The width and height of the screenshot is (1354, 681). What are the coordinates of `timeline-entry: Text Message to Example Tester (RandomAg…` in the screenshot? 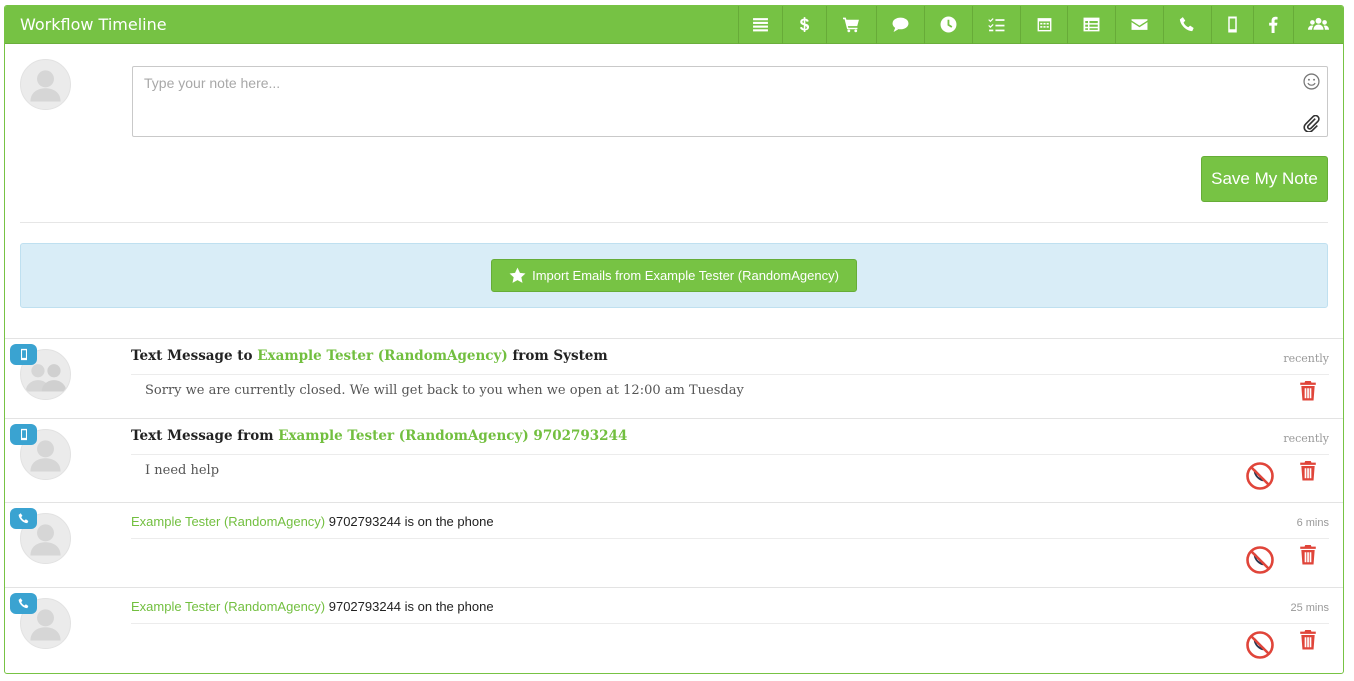 It's located at (674, 378).